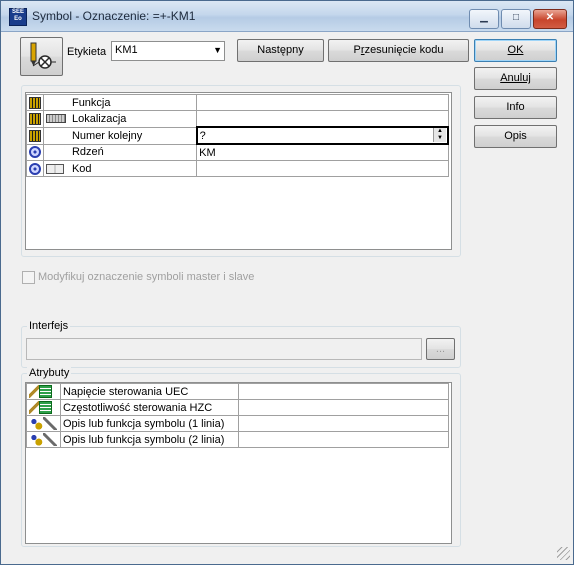 Image resolution: width=574 pixels, height=565 pixels. Describe the element at coordinates (516, 19) in the screenshot. I see `maximize-button: □` at that location.